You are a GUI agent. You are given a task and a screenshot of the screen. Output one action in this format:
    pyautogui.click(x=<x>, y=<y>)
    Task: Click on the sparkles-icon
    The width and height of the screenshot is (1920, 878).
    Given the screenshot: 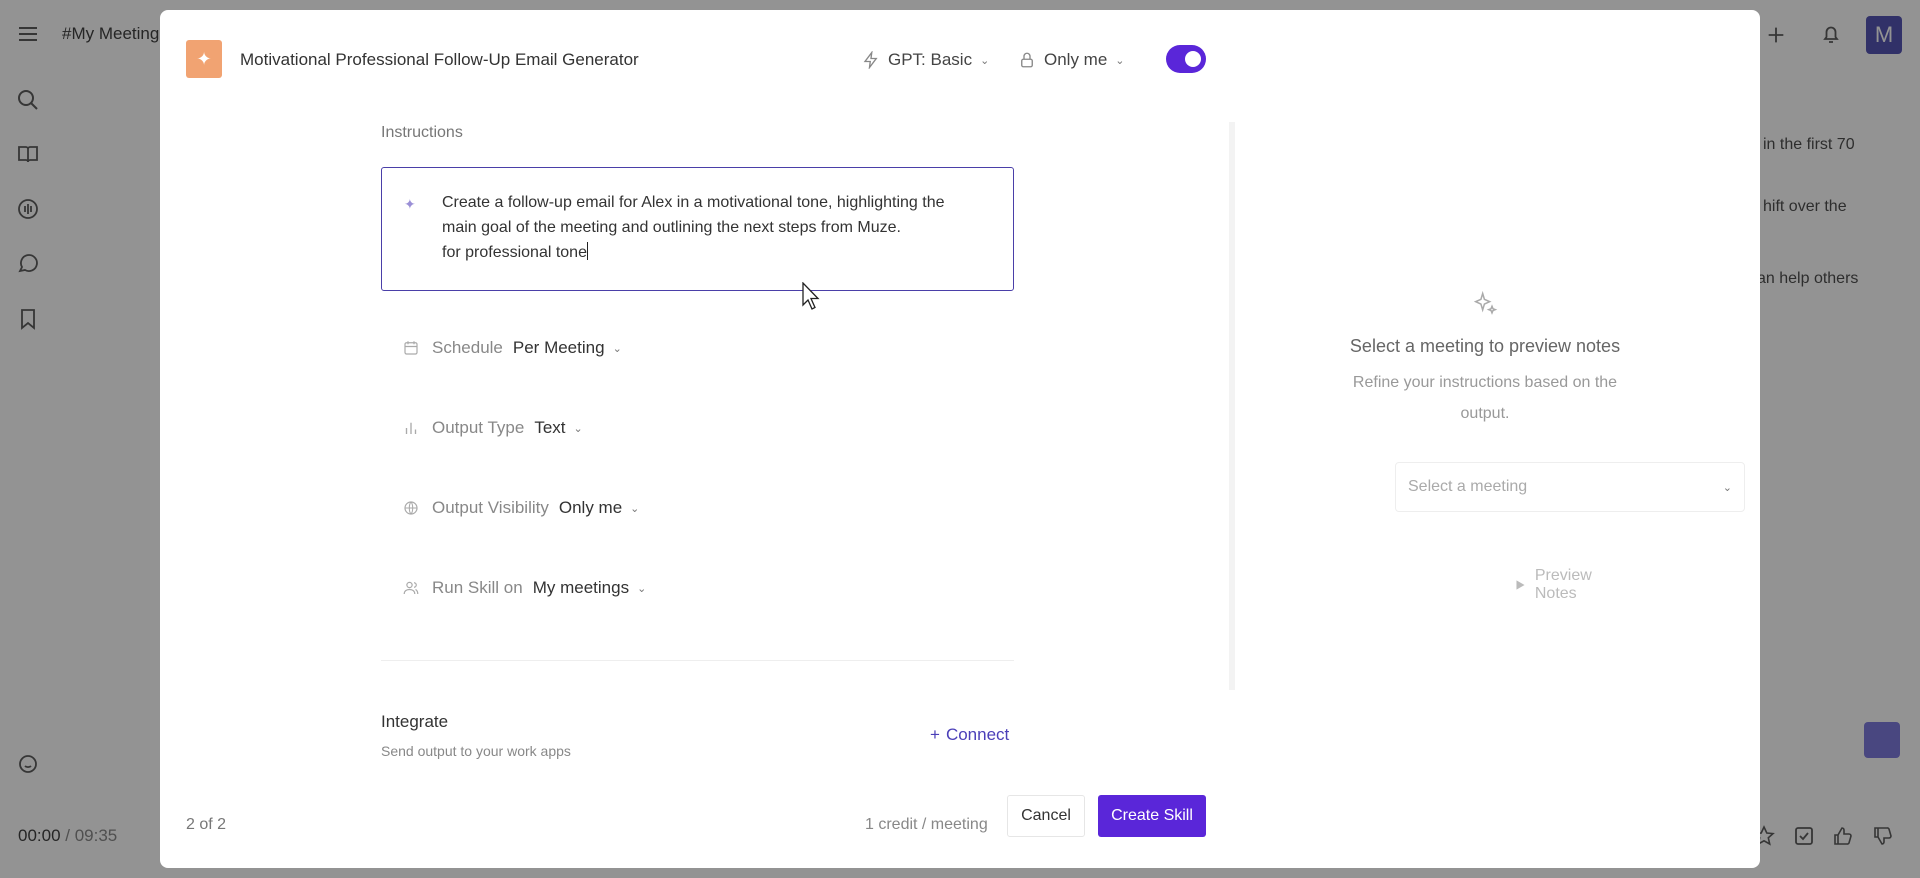 What is the action you would take?
    pyautogui.click(x=1485, y=302)
    